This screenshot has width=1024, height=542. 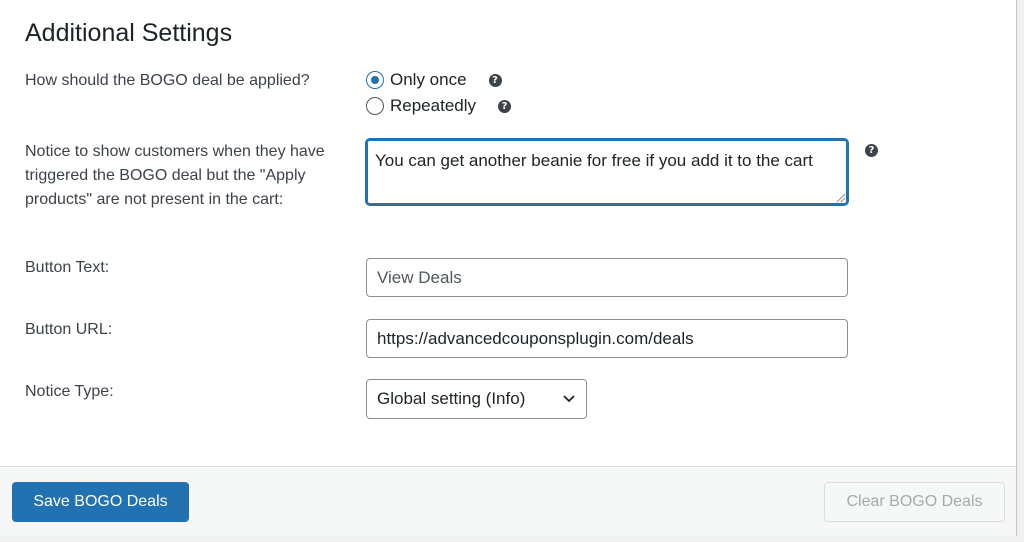 I want to click on section-title: Additional Settings, so click(x=129, y=33).